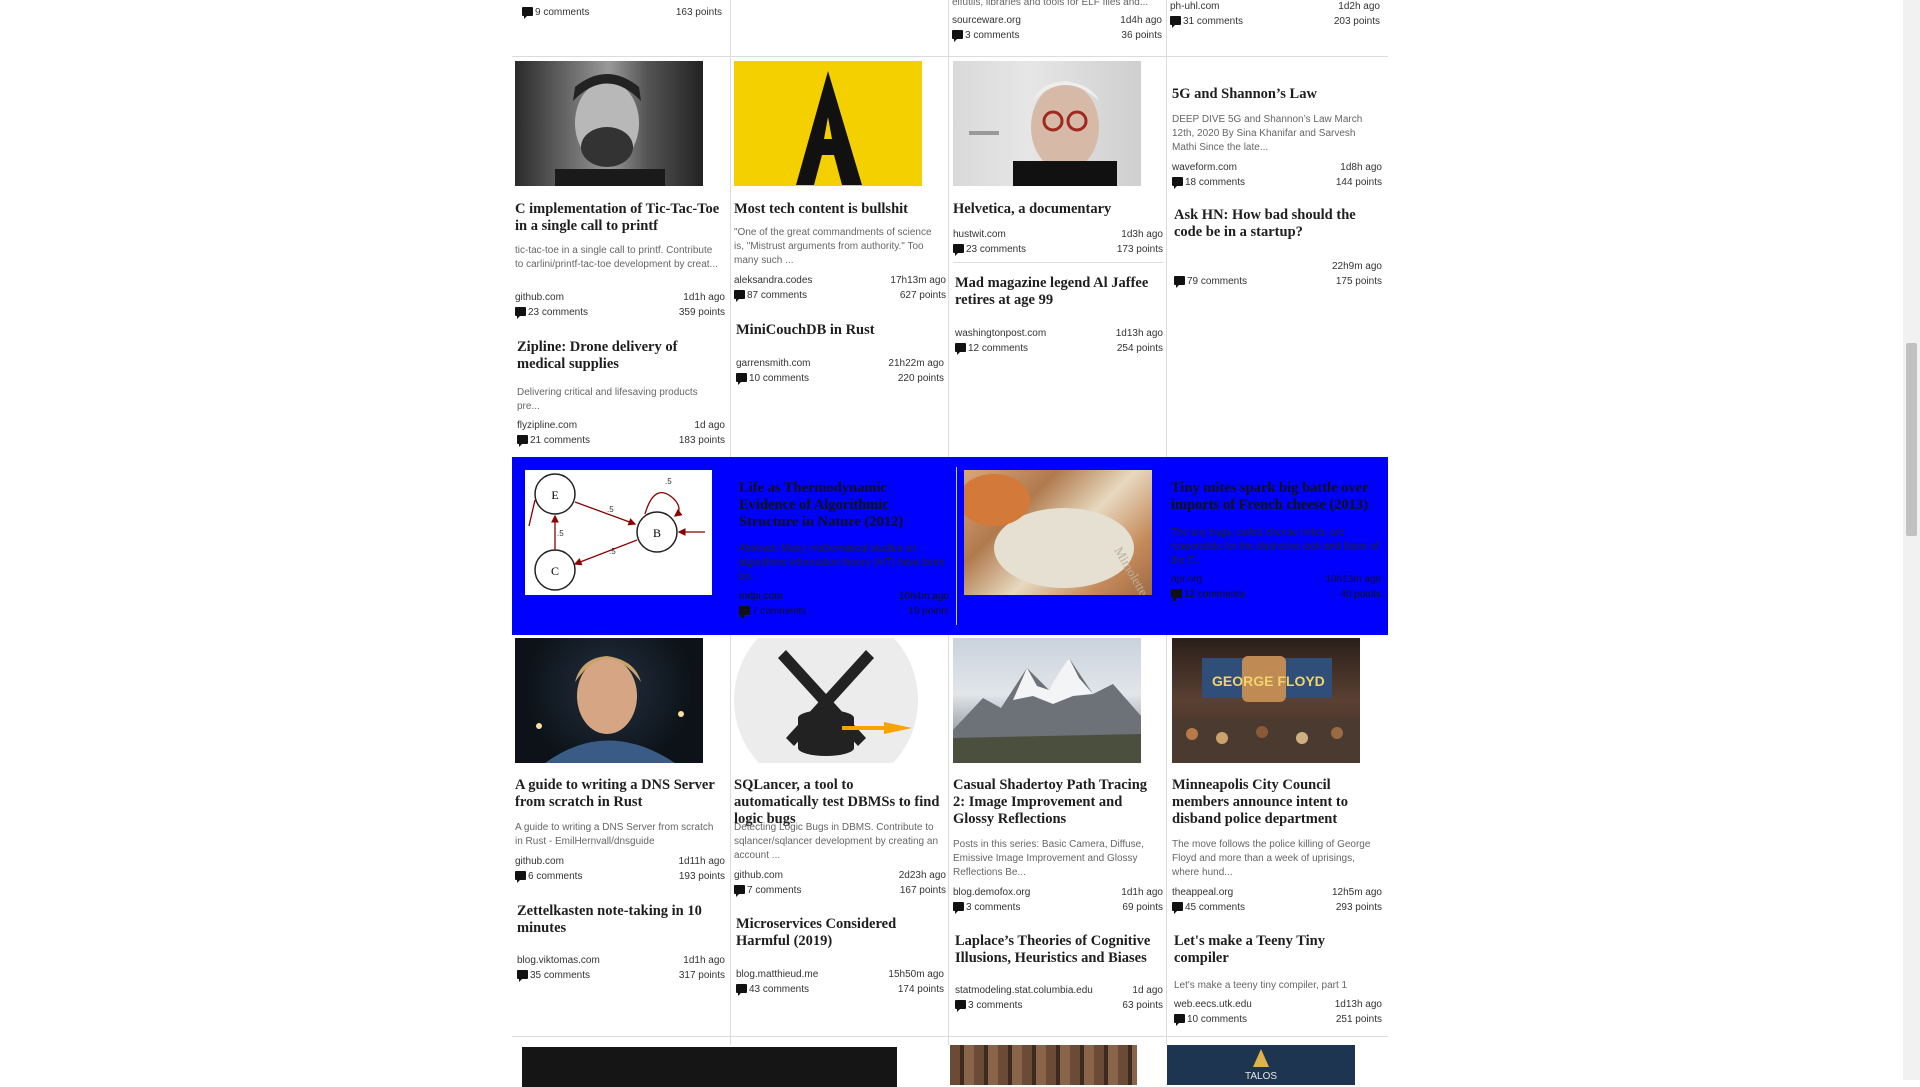  Describe the element at coordinates (1911, 540) in the screenshot. I see `vertical-scrollbar` at that location.